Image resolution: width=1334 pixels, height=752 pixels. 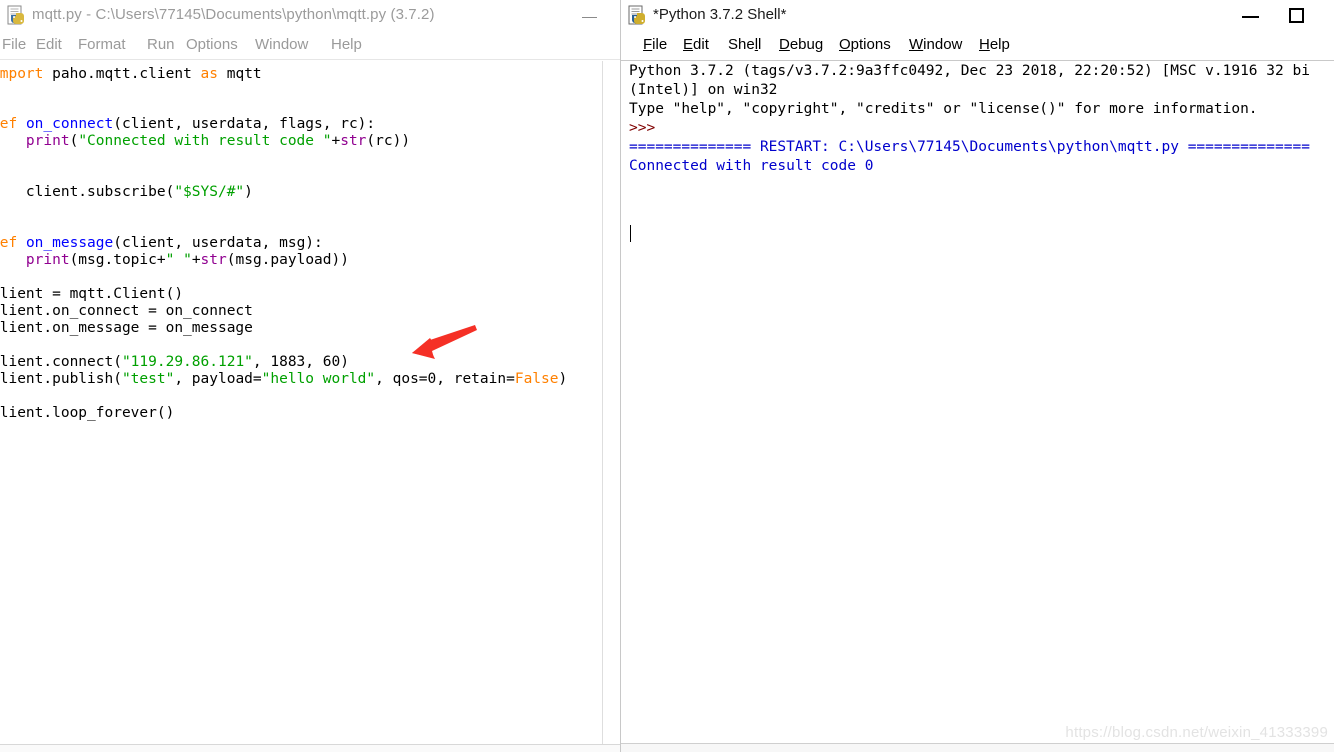 What do you see at coordinates (209, 192) in the screenshot?
I see `code-token: "$SYS/#"` at bounding box center [209, 192].